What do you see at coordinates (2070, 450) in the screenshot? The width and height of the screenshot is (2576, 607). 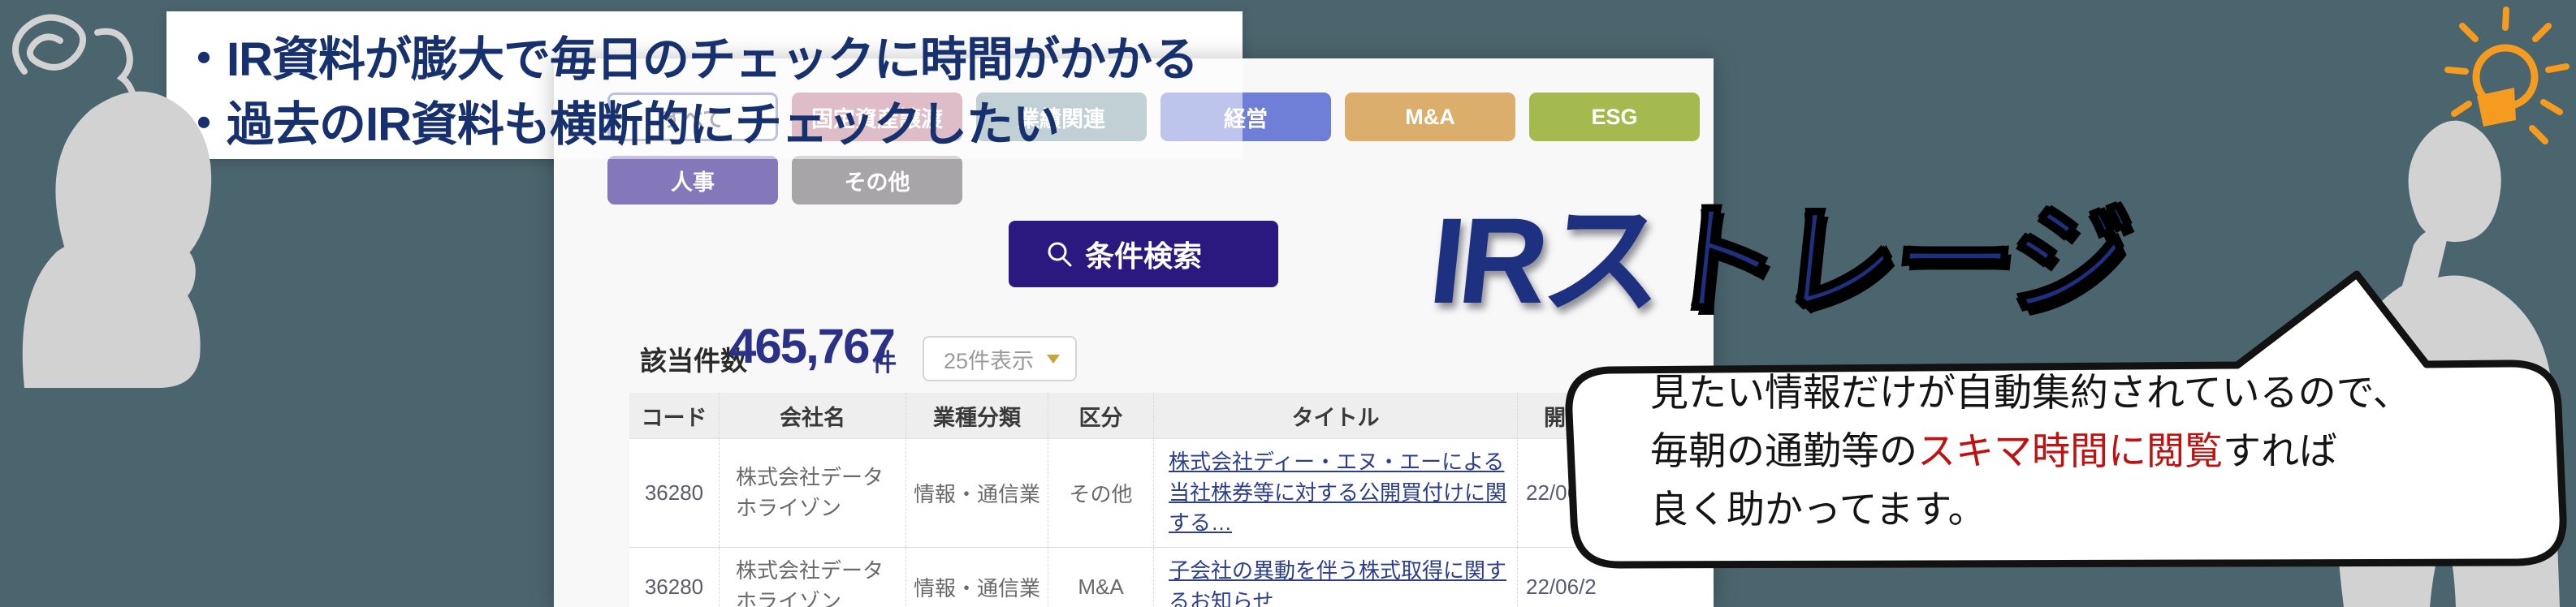 I see `highlighted-text: スキマ時間に閲覧` at bounding box center [2070, 450].